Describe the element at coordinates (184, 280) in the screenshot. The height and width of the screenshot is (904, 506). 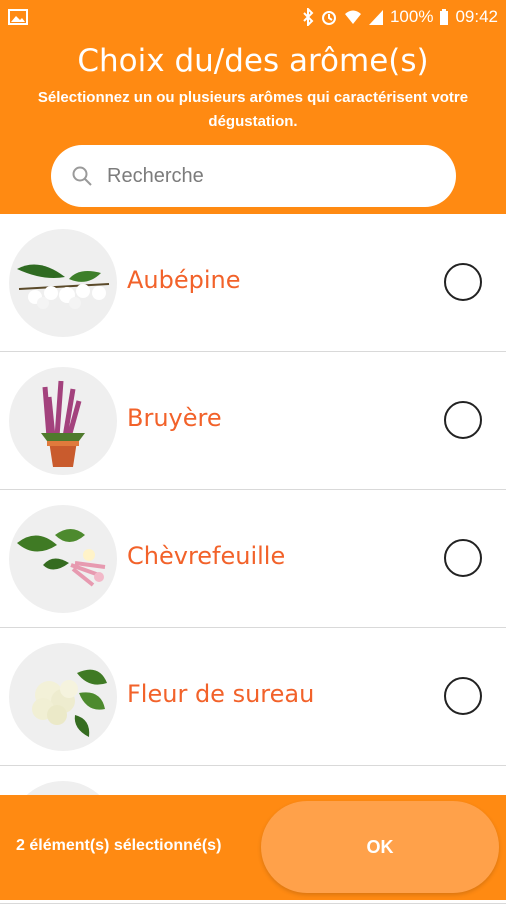
I see `item-label: Aubépine` at that location.